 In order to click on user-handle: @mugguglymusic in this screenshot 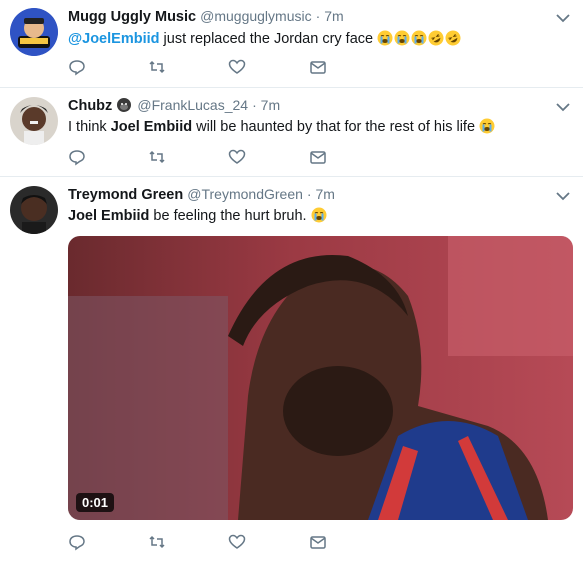, I will do `click(255, 16)`.